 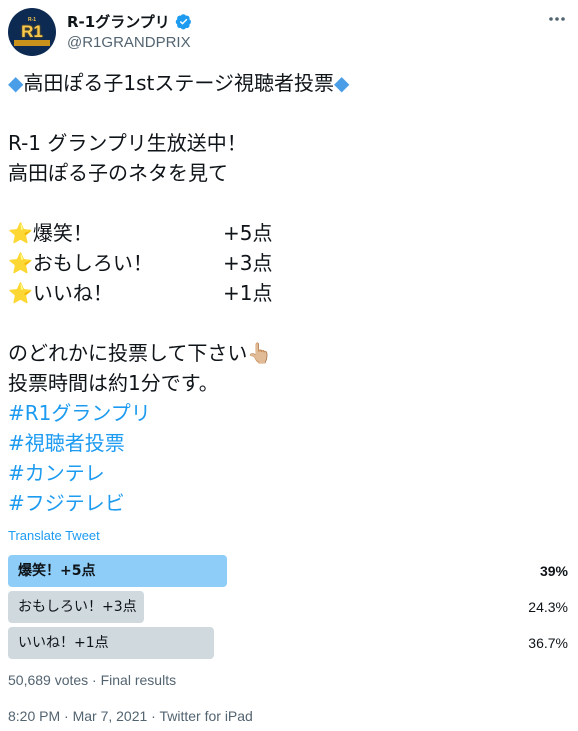 I want to click on poll-option: おもしろい！+3点 24.3%, so click(x=290, y=607).